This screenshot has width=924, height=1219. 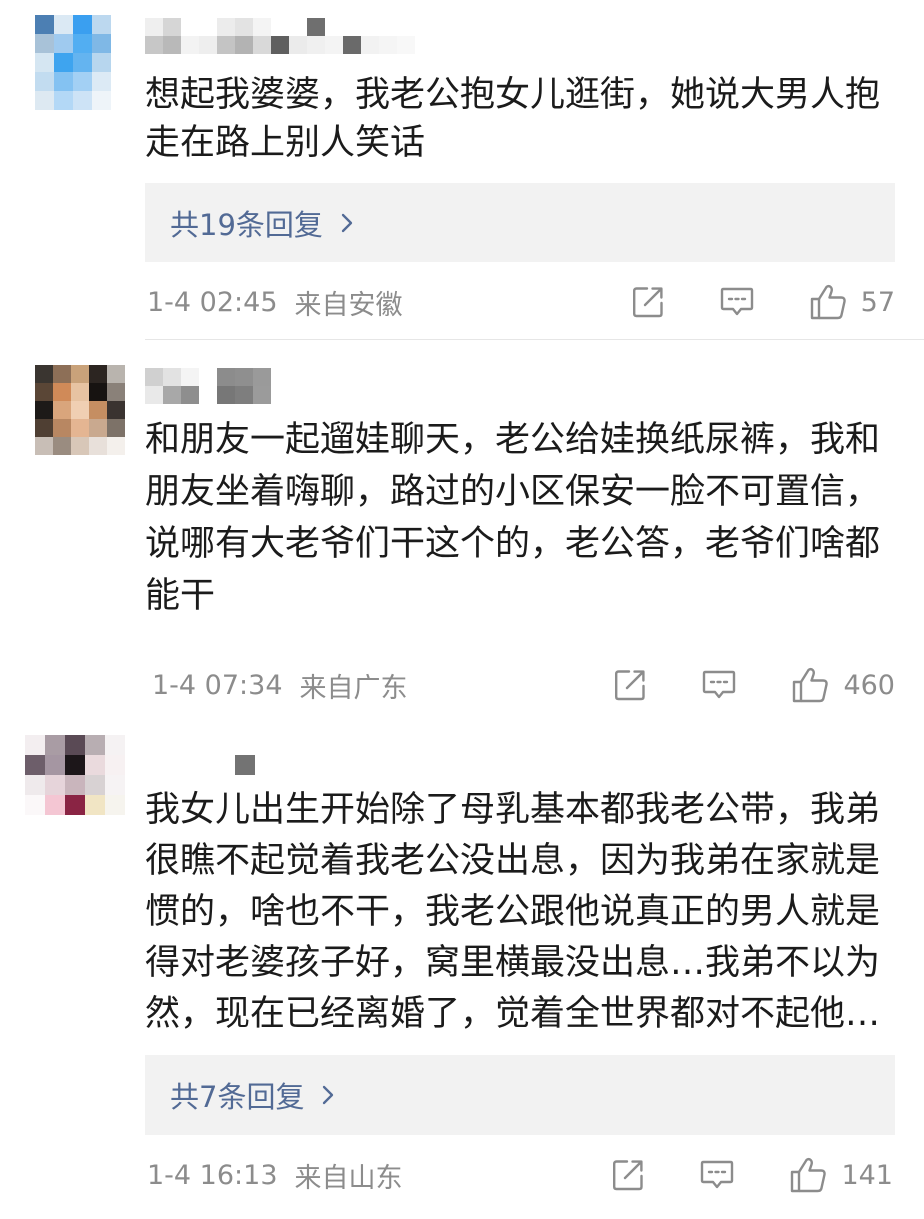 What do you see at coordinates (328, 1095) in the screenshot?
I see `chevron-right-icon` at bounding box center [328, 1095].